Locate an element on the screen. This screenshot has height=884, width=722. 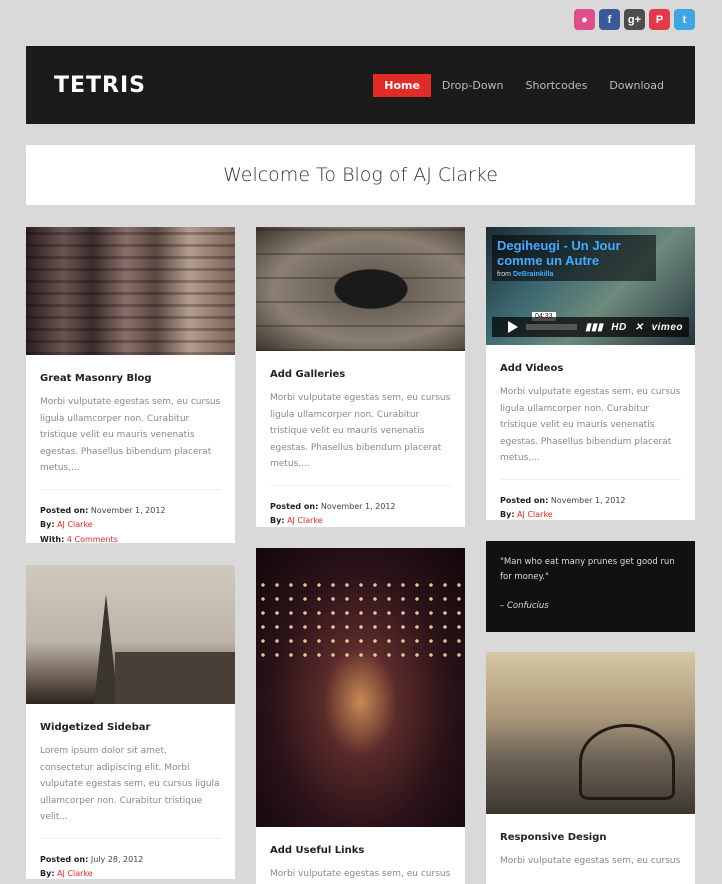
google-plus-icon: g+ is located at coordinates (634, 19).